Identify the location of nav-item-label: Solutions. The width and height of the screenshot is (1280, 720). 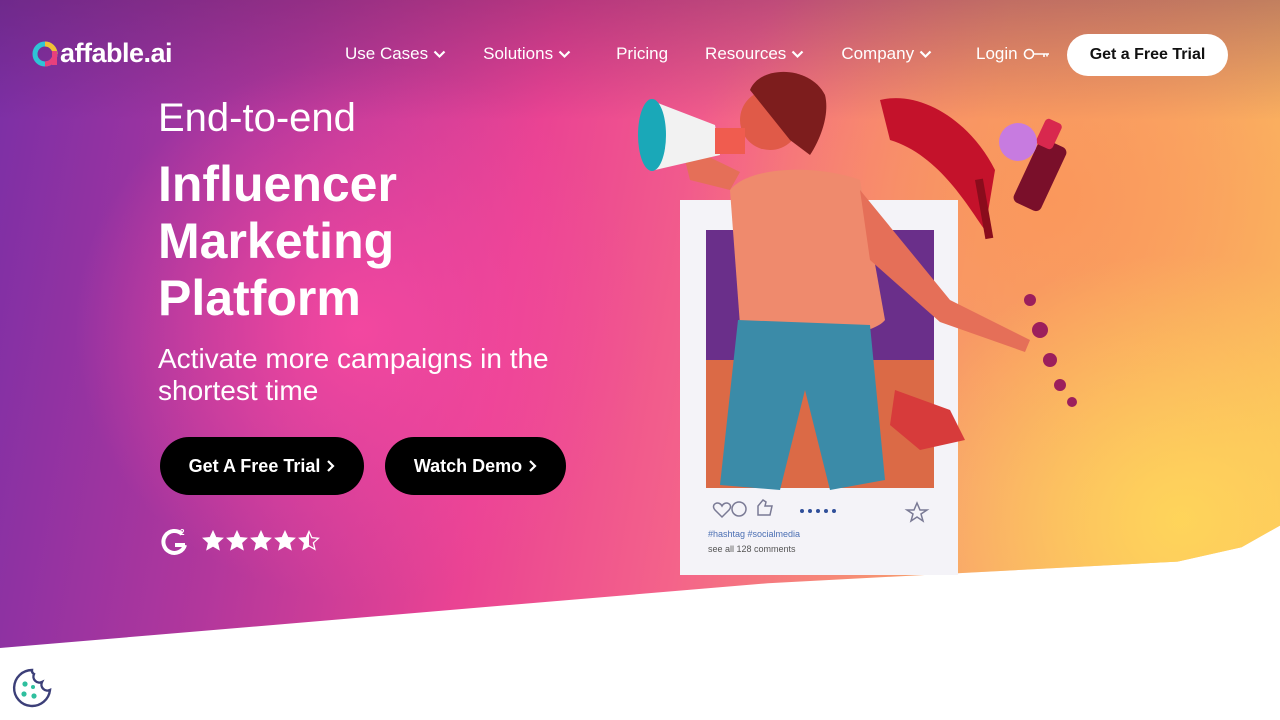
(518, 53).